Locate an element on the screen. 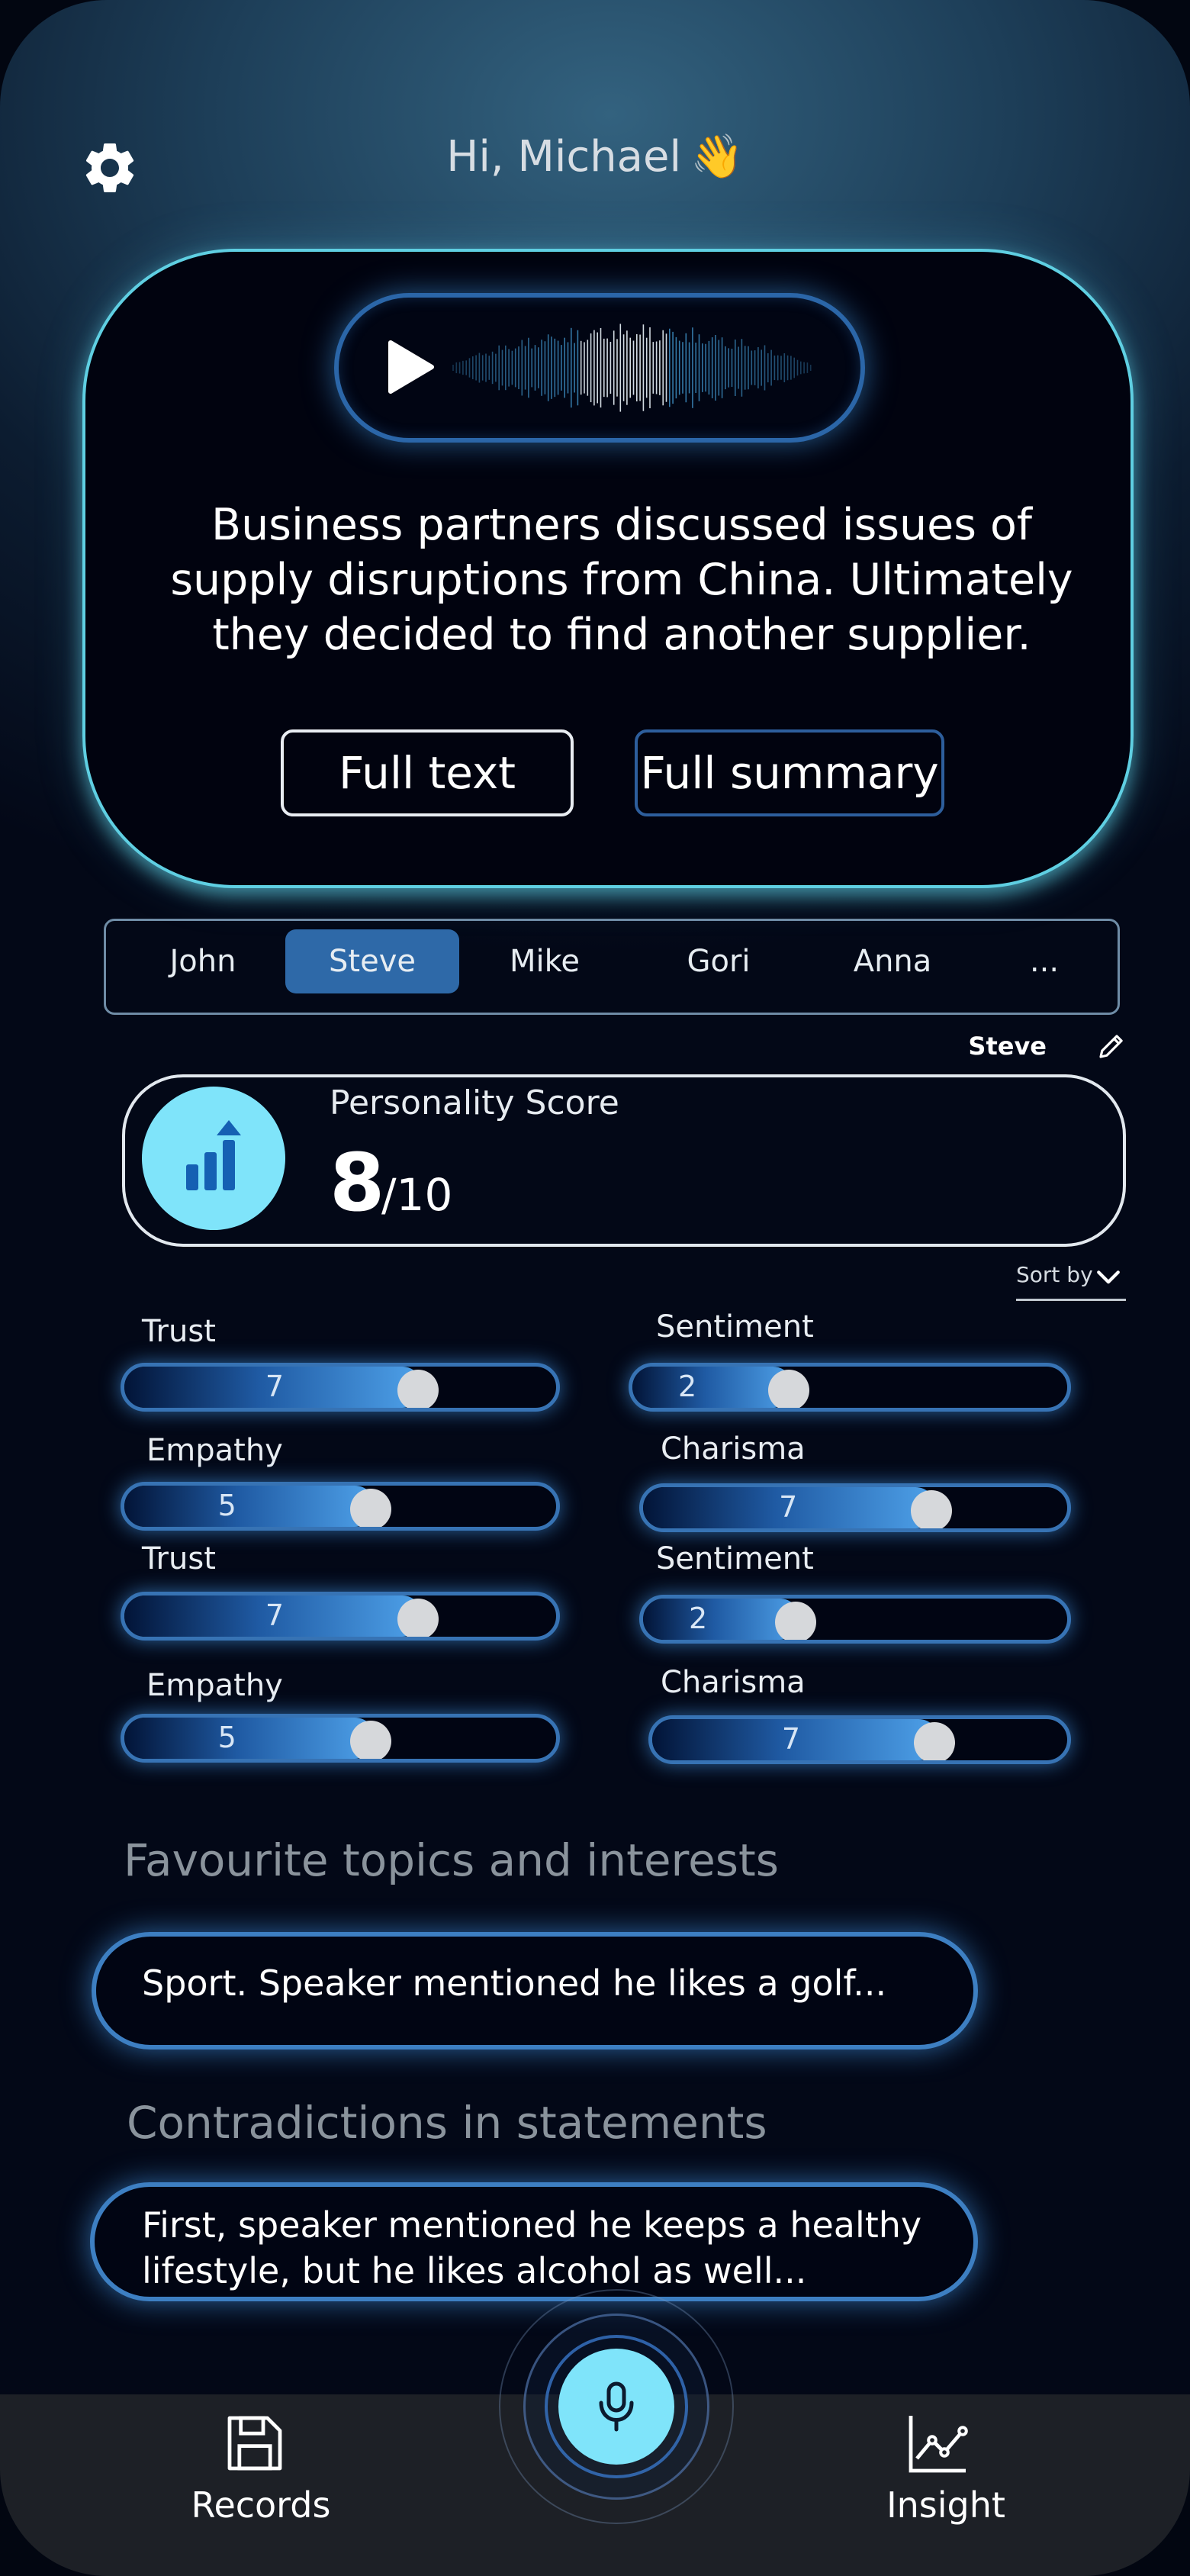  greeting: Hi, Michael 👋 is located at coordinates (595, 156).